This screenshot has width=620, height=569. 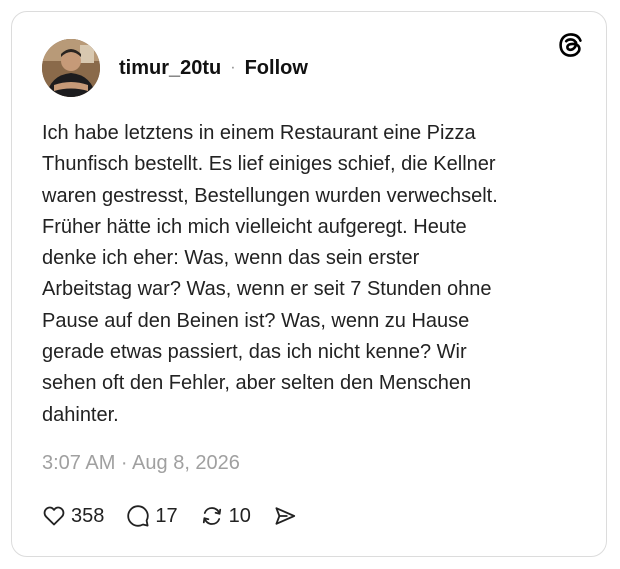 I want to click on send-icon, so click(x=285, y=516).